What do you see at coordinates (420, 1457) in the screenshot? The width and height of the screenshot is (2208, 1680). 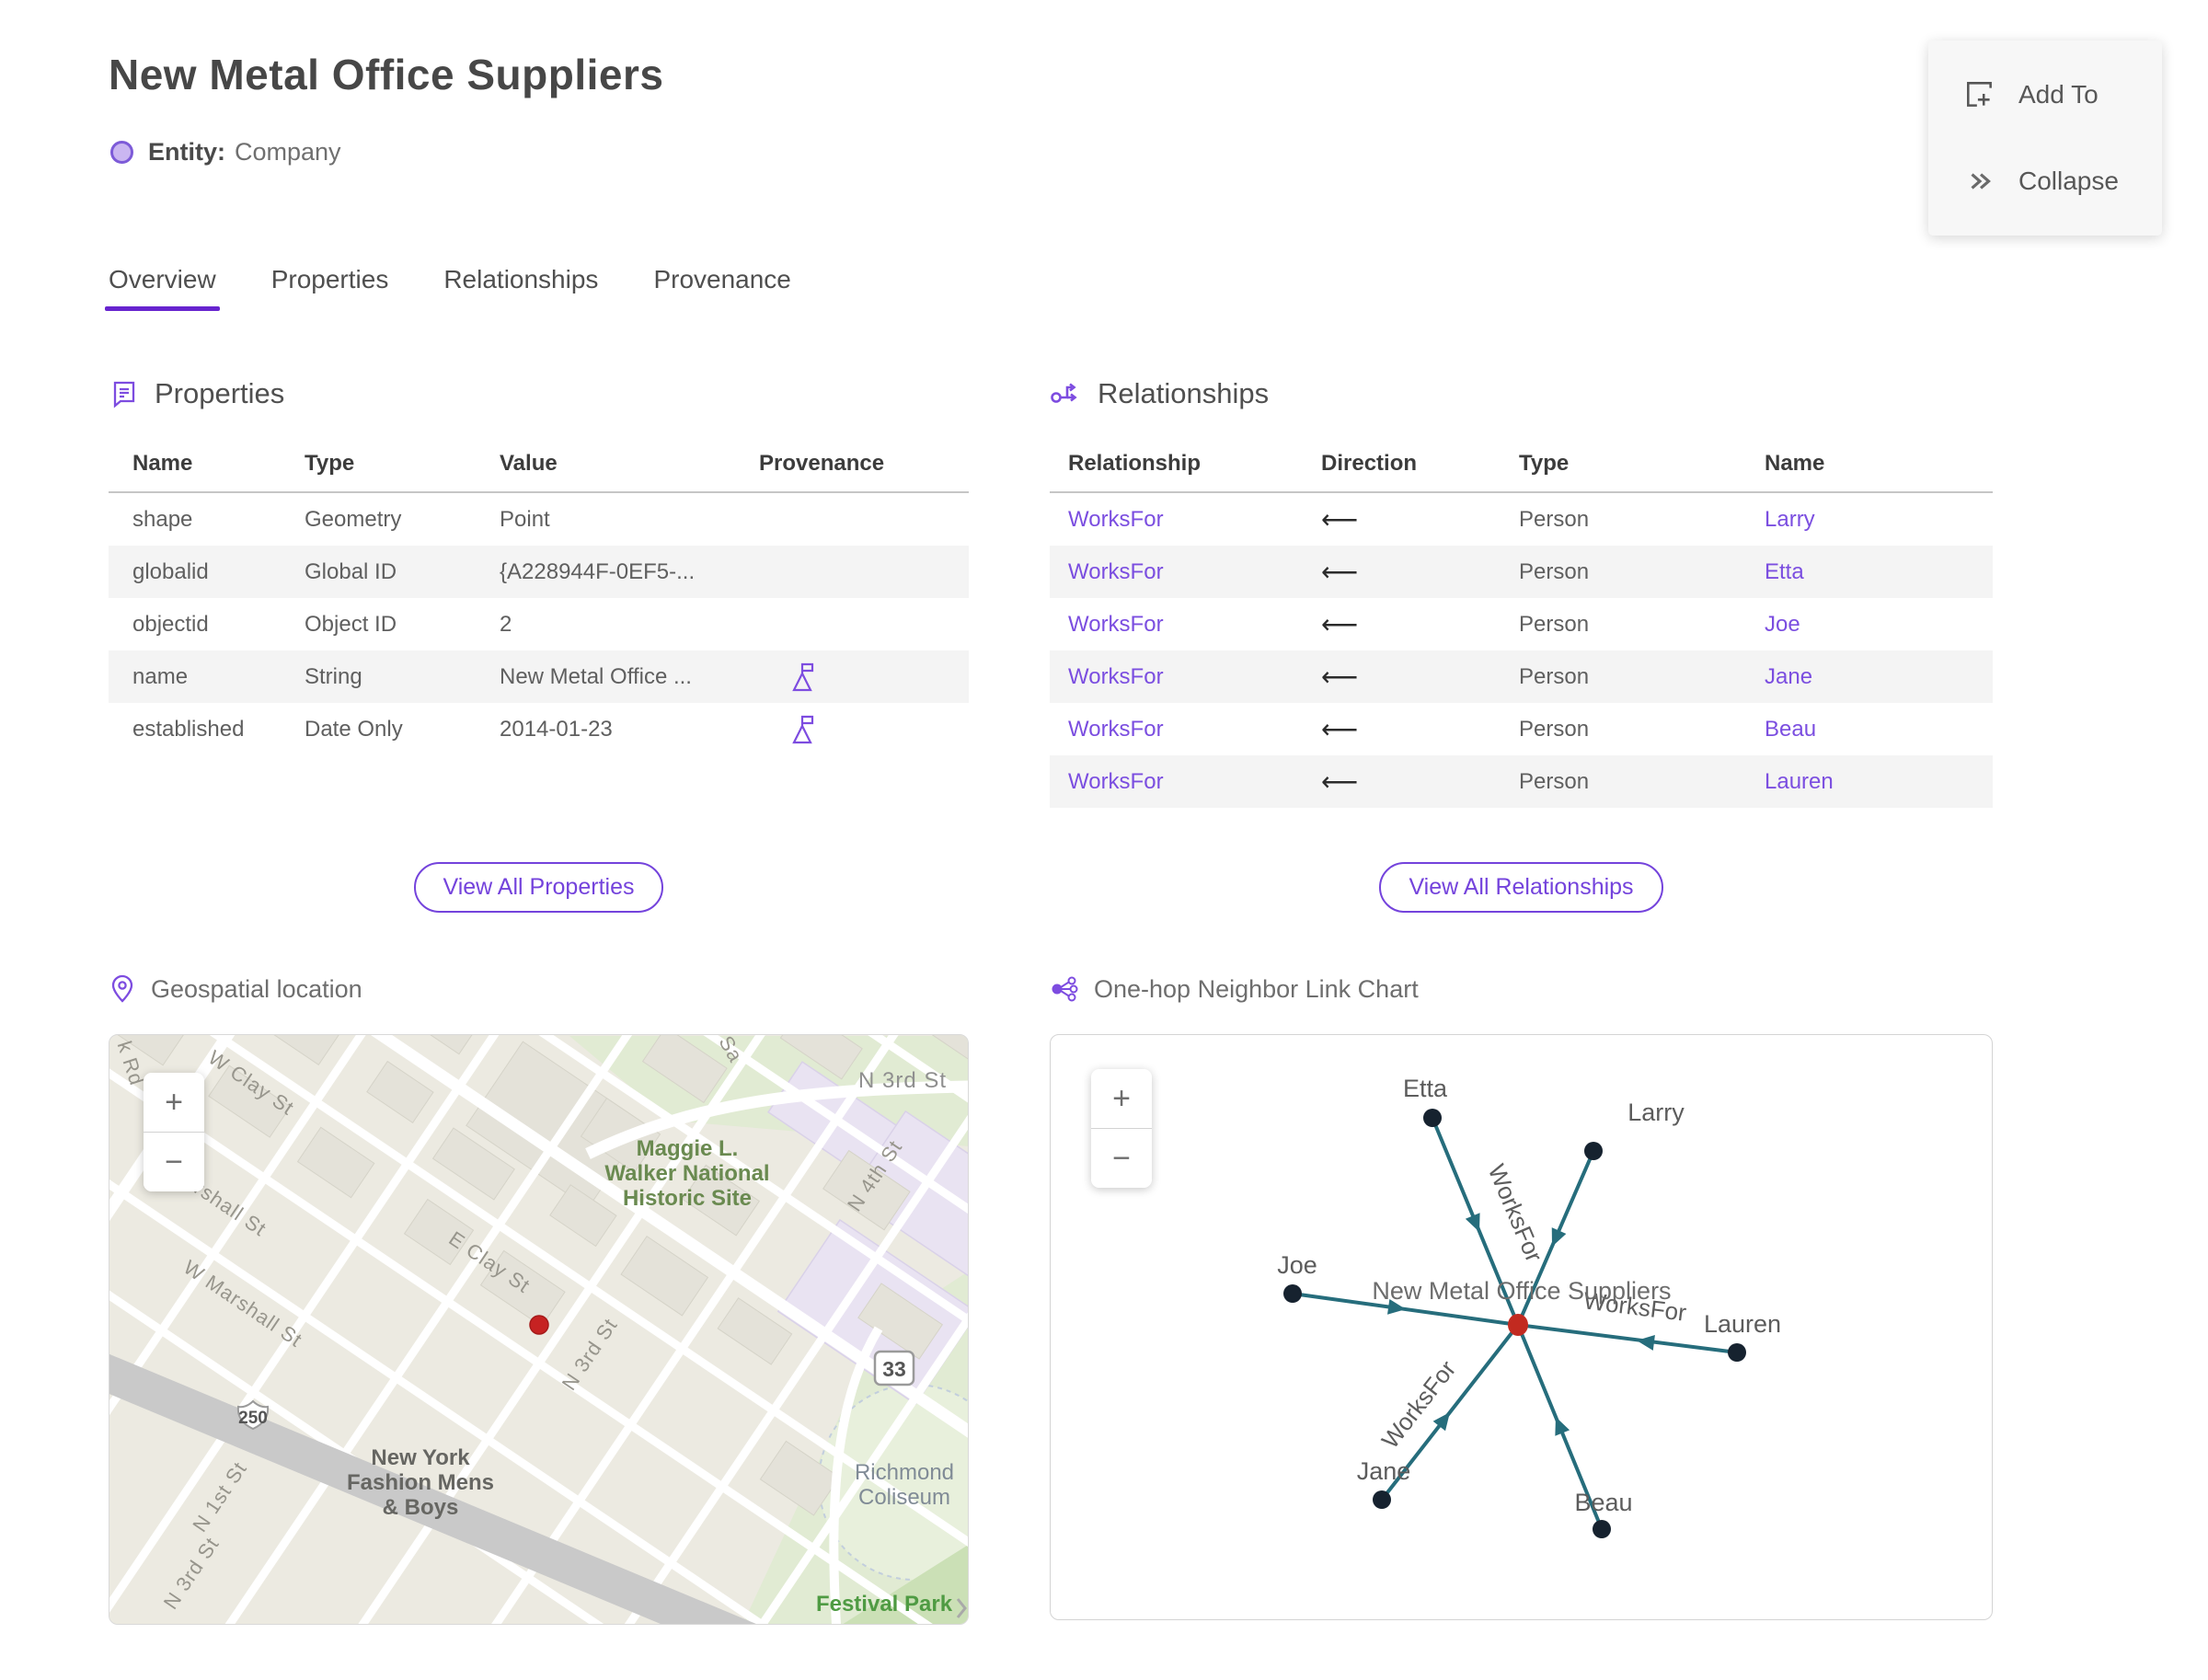 I see `poi-label-ny: New York` at bounding box center [420, 1457].